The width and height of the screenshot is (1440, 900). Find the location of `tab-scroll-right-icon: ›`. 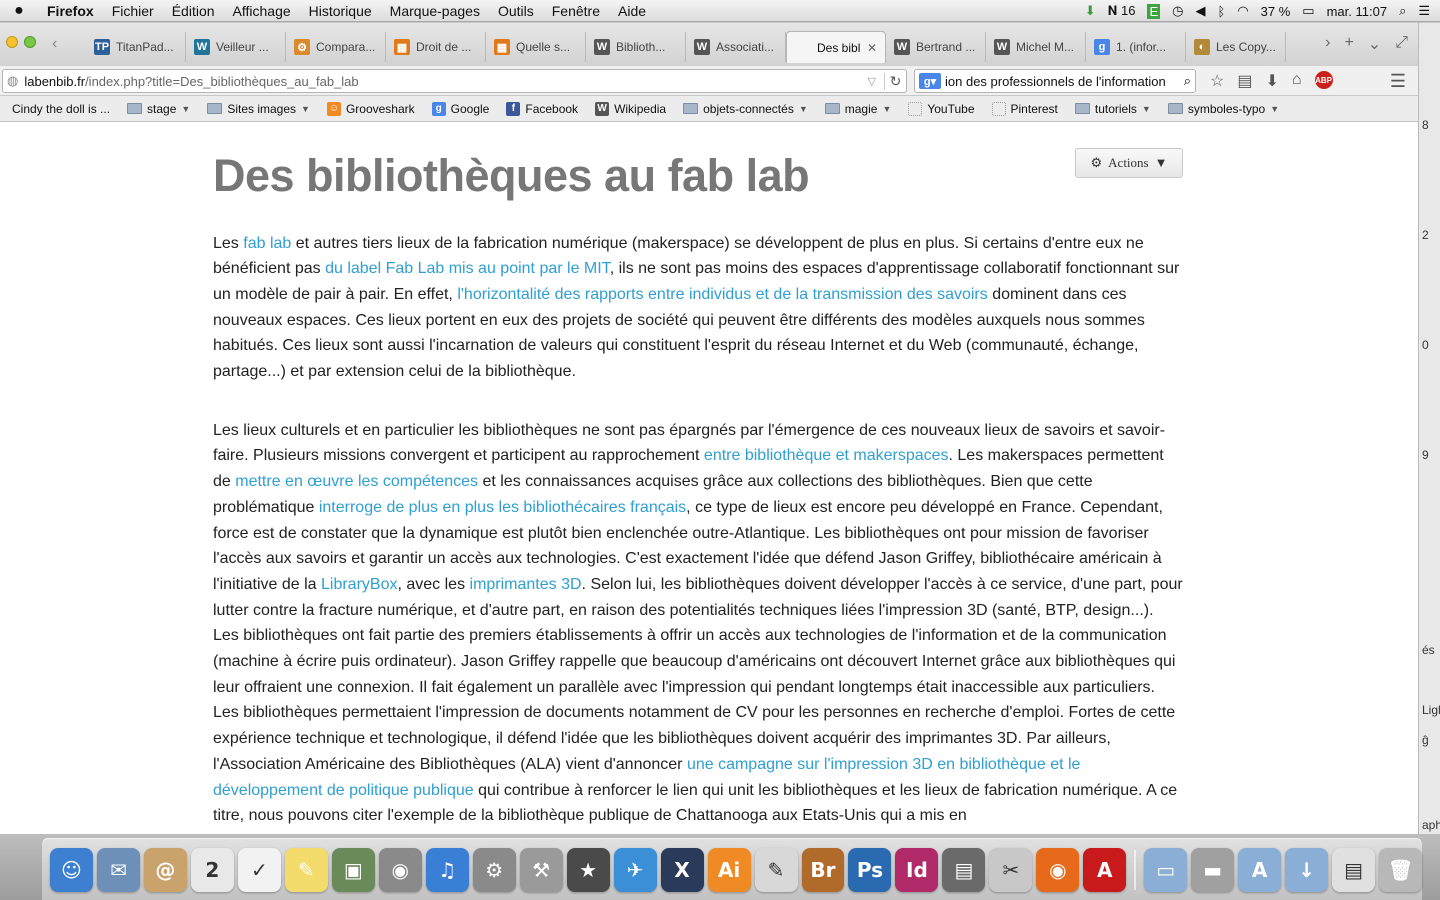

tab-scroll-right-icon: › is located at coordinates (1327, 44).